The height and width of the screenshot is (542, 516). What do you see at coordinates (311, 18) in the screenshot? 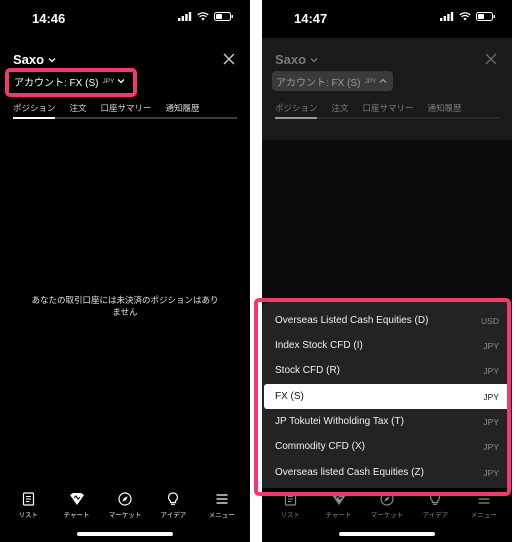
I see `status-time: 14:47` at bounding box center [311, 18].